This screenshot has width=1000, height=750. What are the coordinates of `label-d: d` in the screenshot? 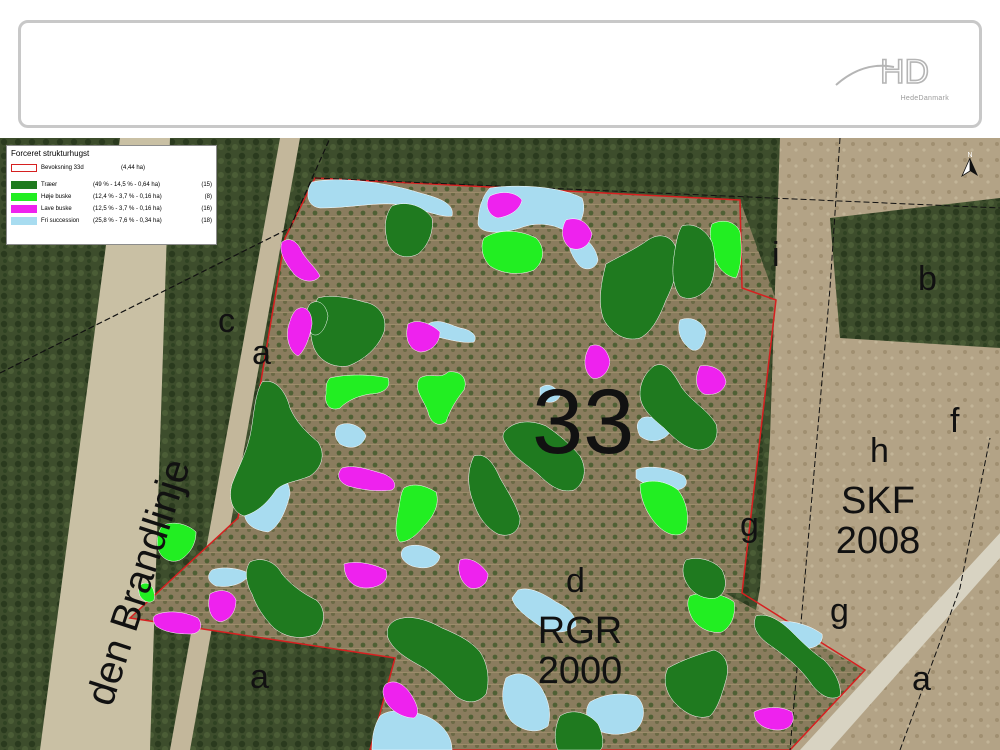 It's located at (575, 581).